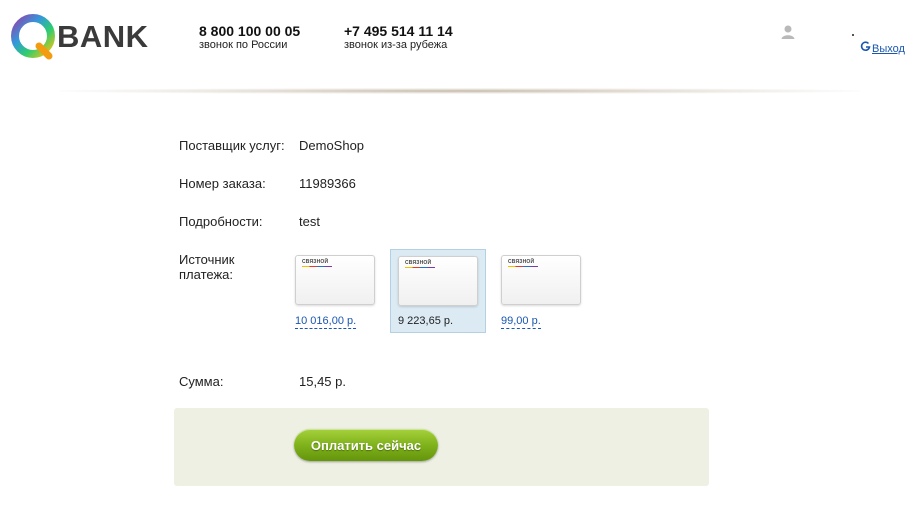  What do you see at coordinates (332, 145) in the screenshot?
I see `provider-value: DemoShop` at bounding box center [332, 145].